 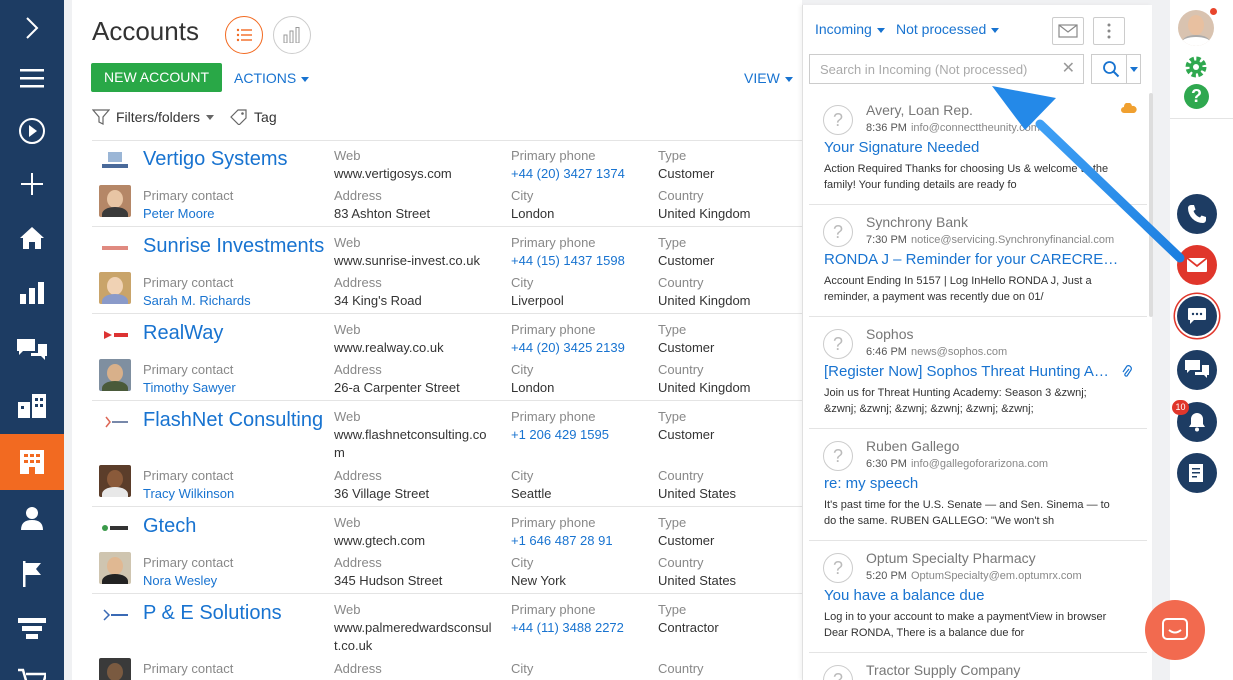 What do you see at coordinates (347, 416) in the screenshot?
I see `field-label: Web` at bounding box center [347, 416].